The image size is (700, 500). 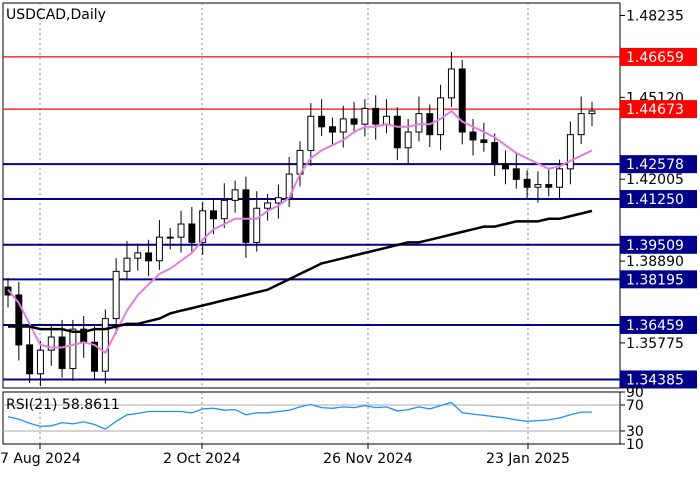 What do you see at coordinates (655, 280) in the screenshot?
I see `level-label: 1.38195` at bounding box center [655, 280].